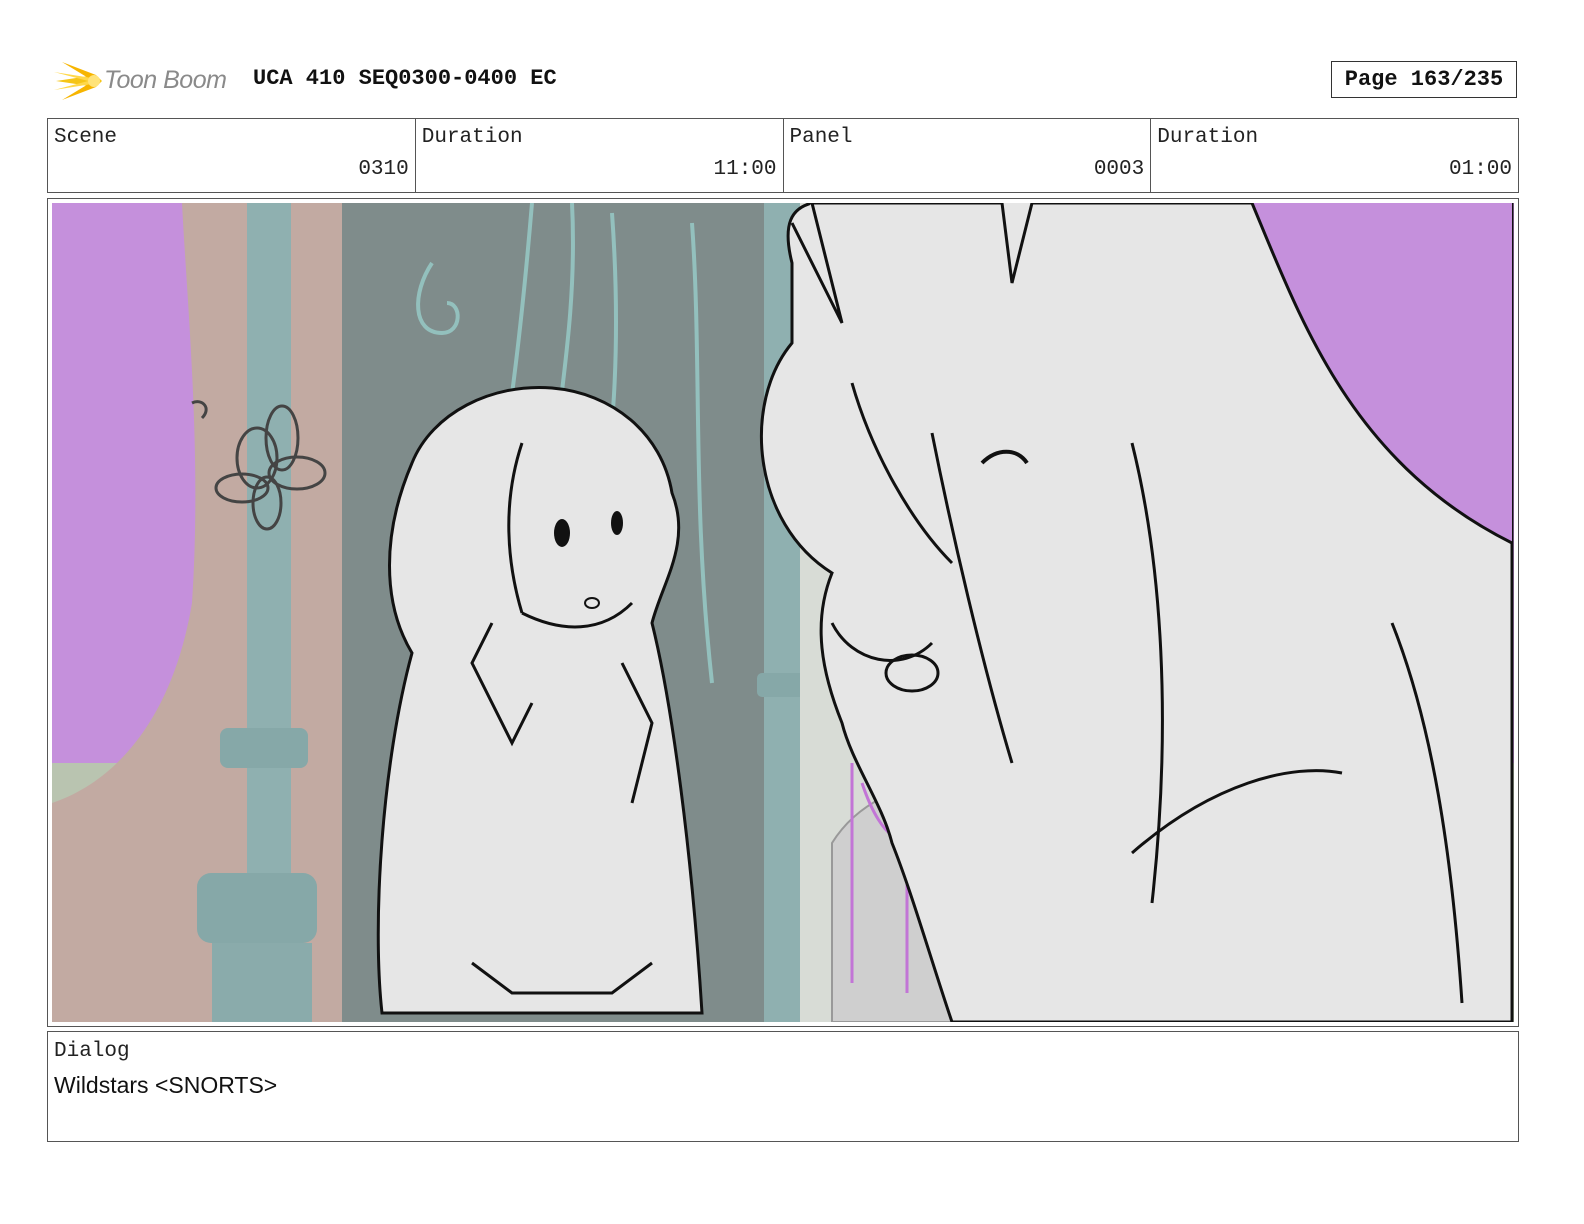 The width and height of the screenshot is (1584, 1224). Describe the element at coordinates (783, 1086) in the screenshot. I see `dialog-box: Dialog Wildstars <SNORTS>` at that location.